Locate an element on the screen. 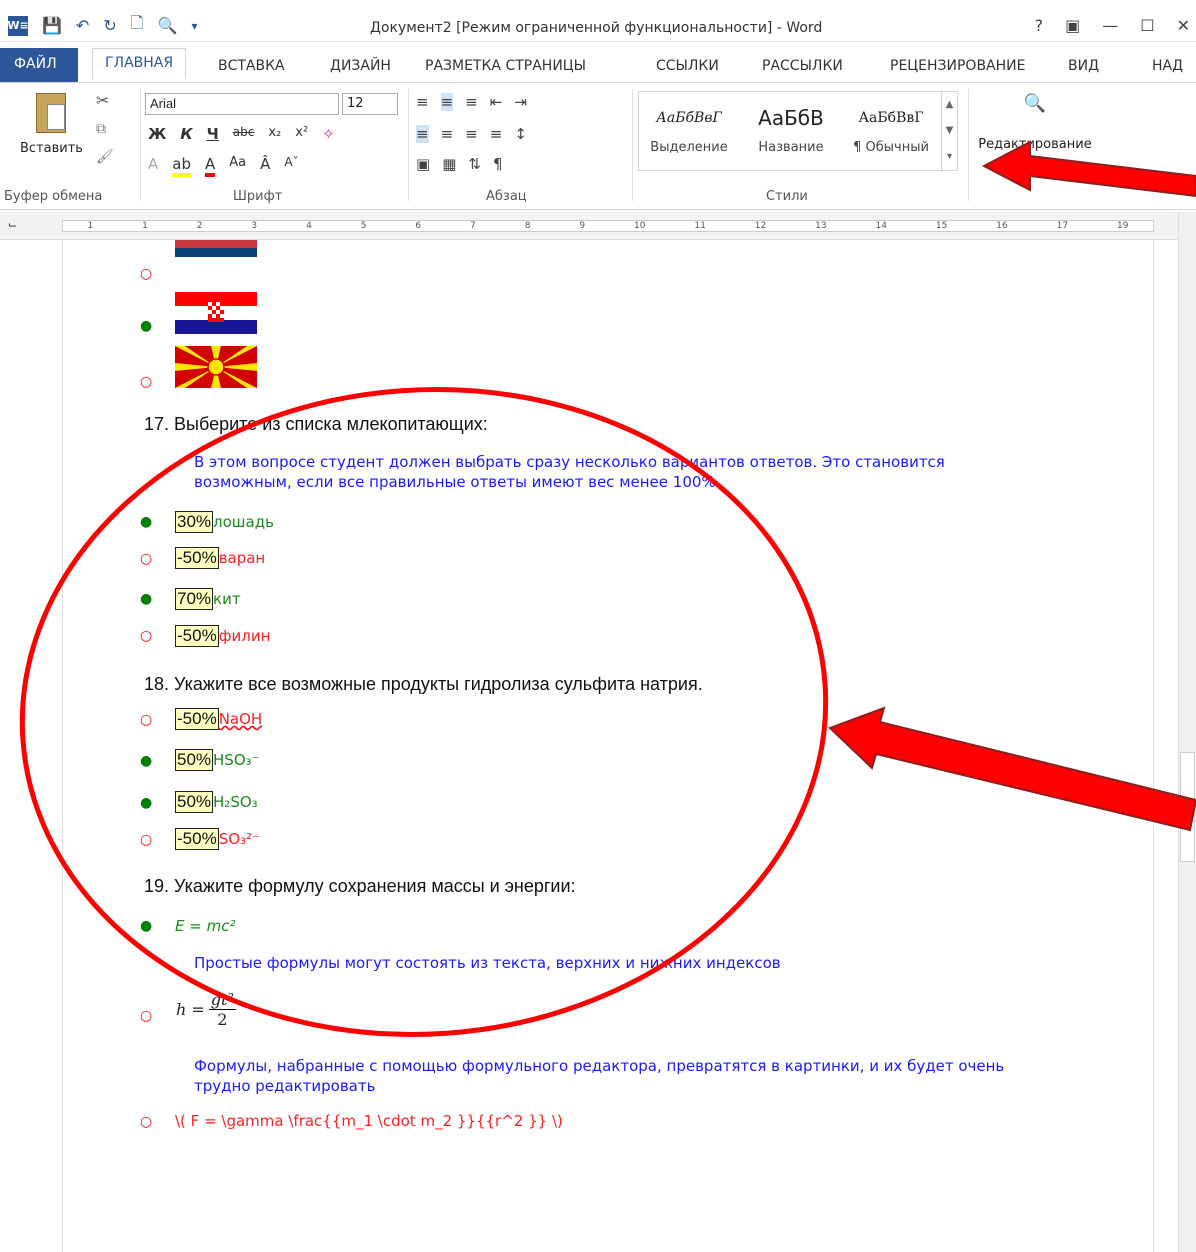  answer-text: кит is located at coordinates (227, 599).